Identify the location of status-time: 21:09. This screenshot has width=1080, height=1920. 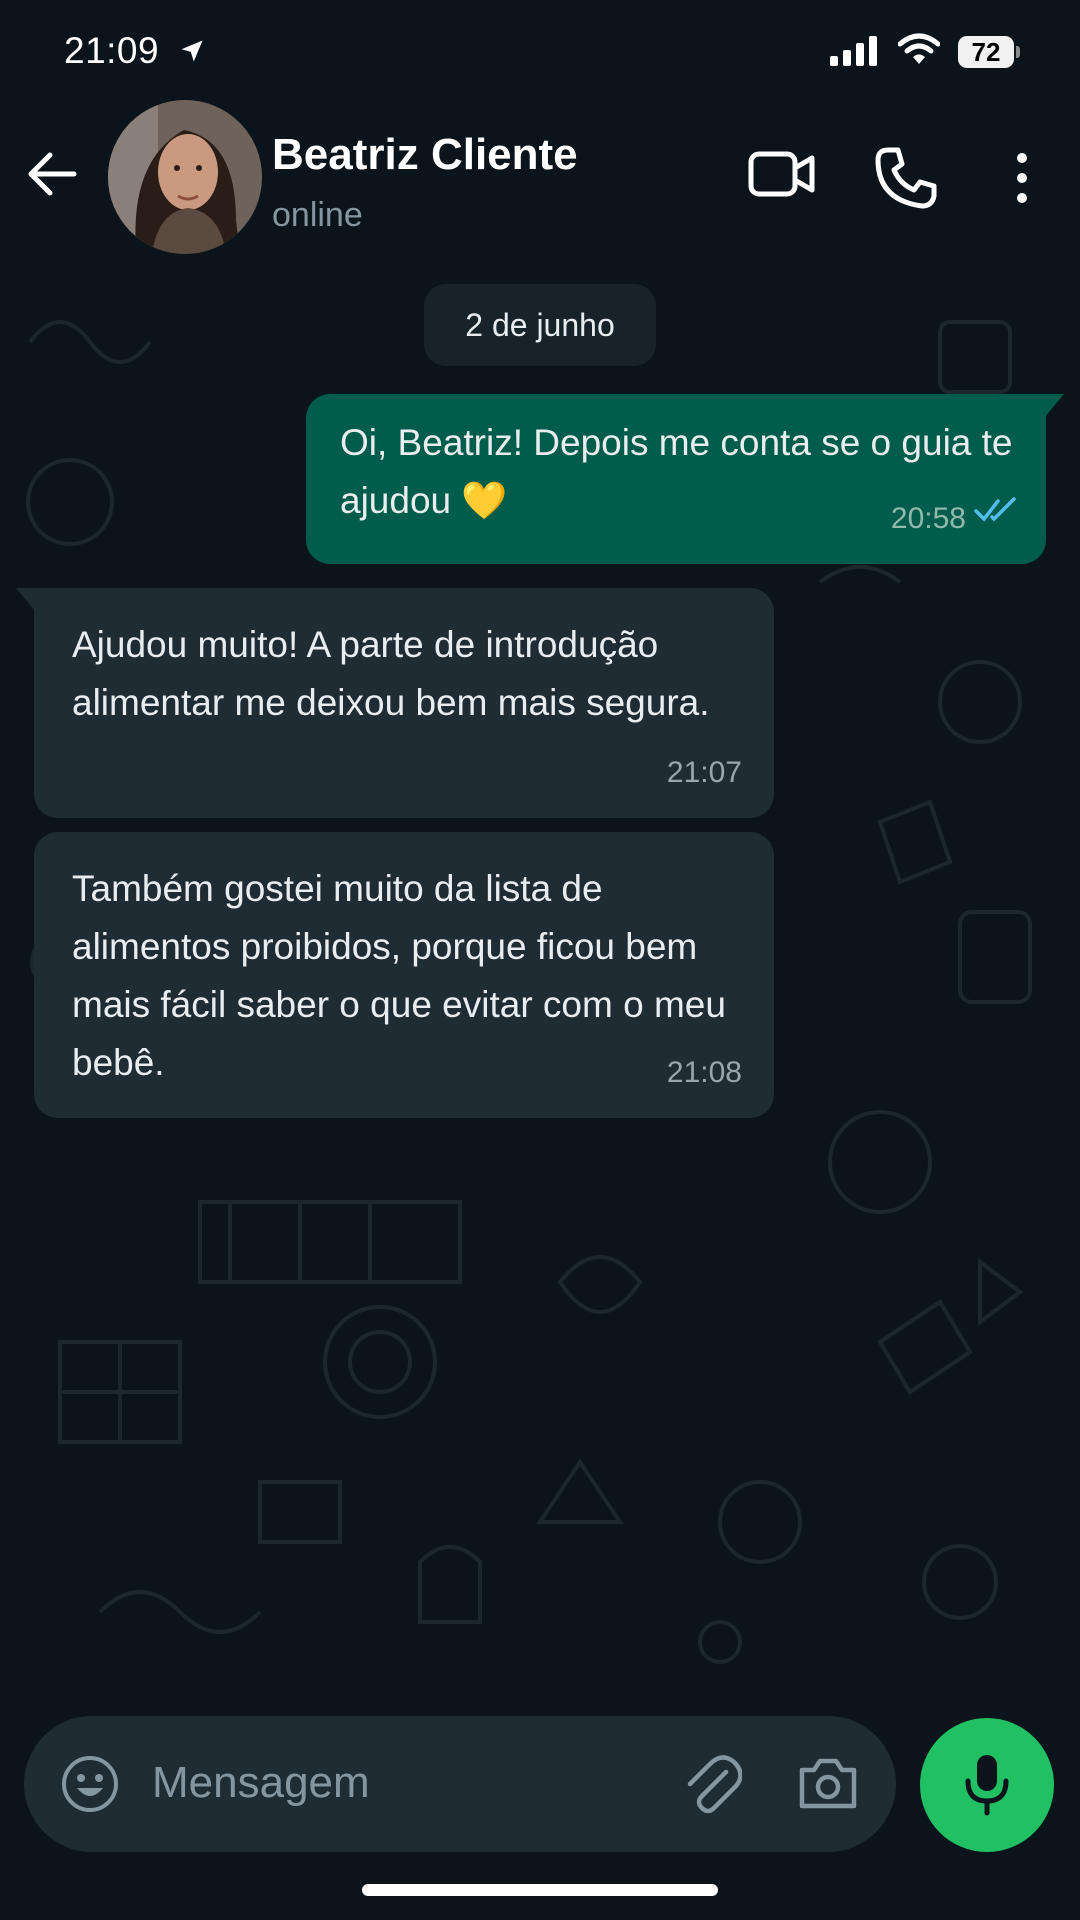
(135, 52).